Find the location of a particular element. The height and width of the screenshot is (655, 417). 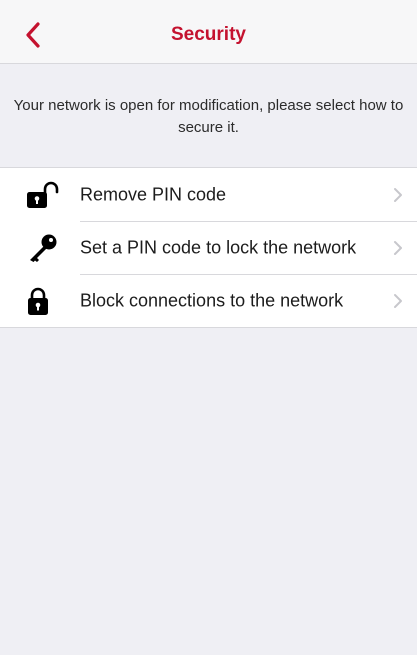

lock-closed-icon is located at coordinates (44, 301).